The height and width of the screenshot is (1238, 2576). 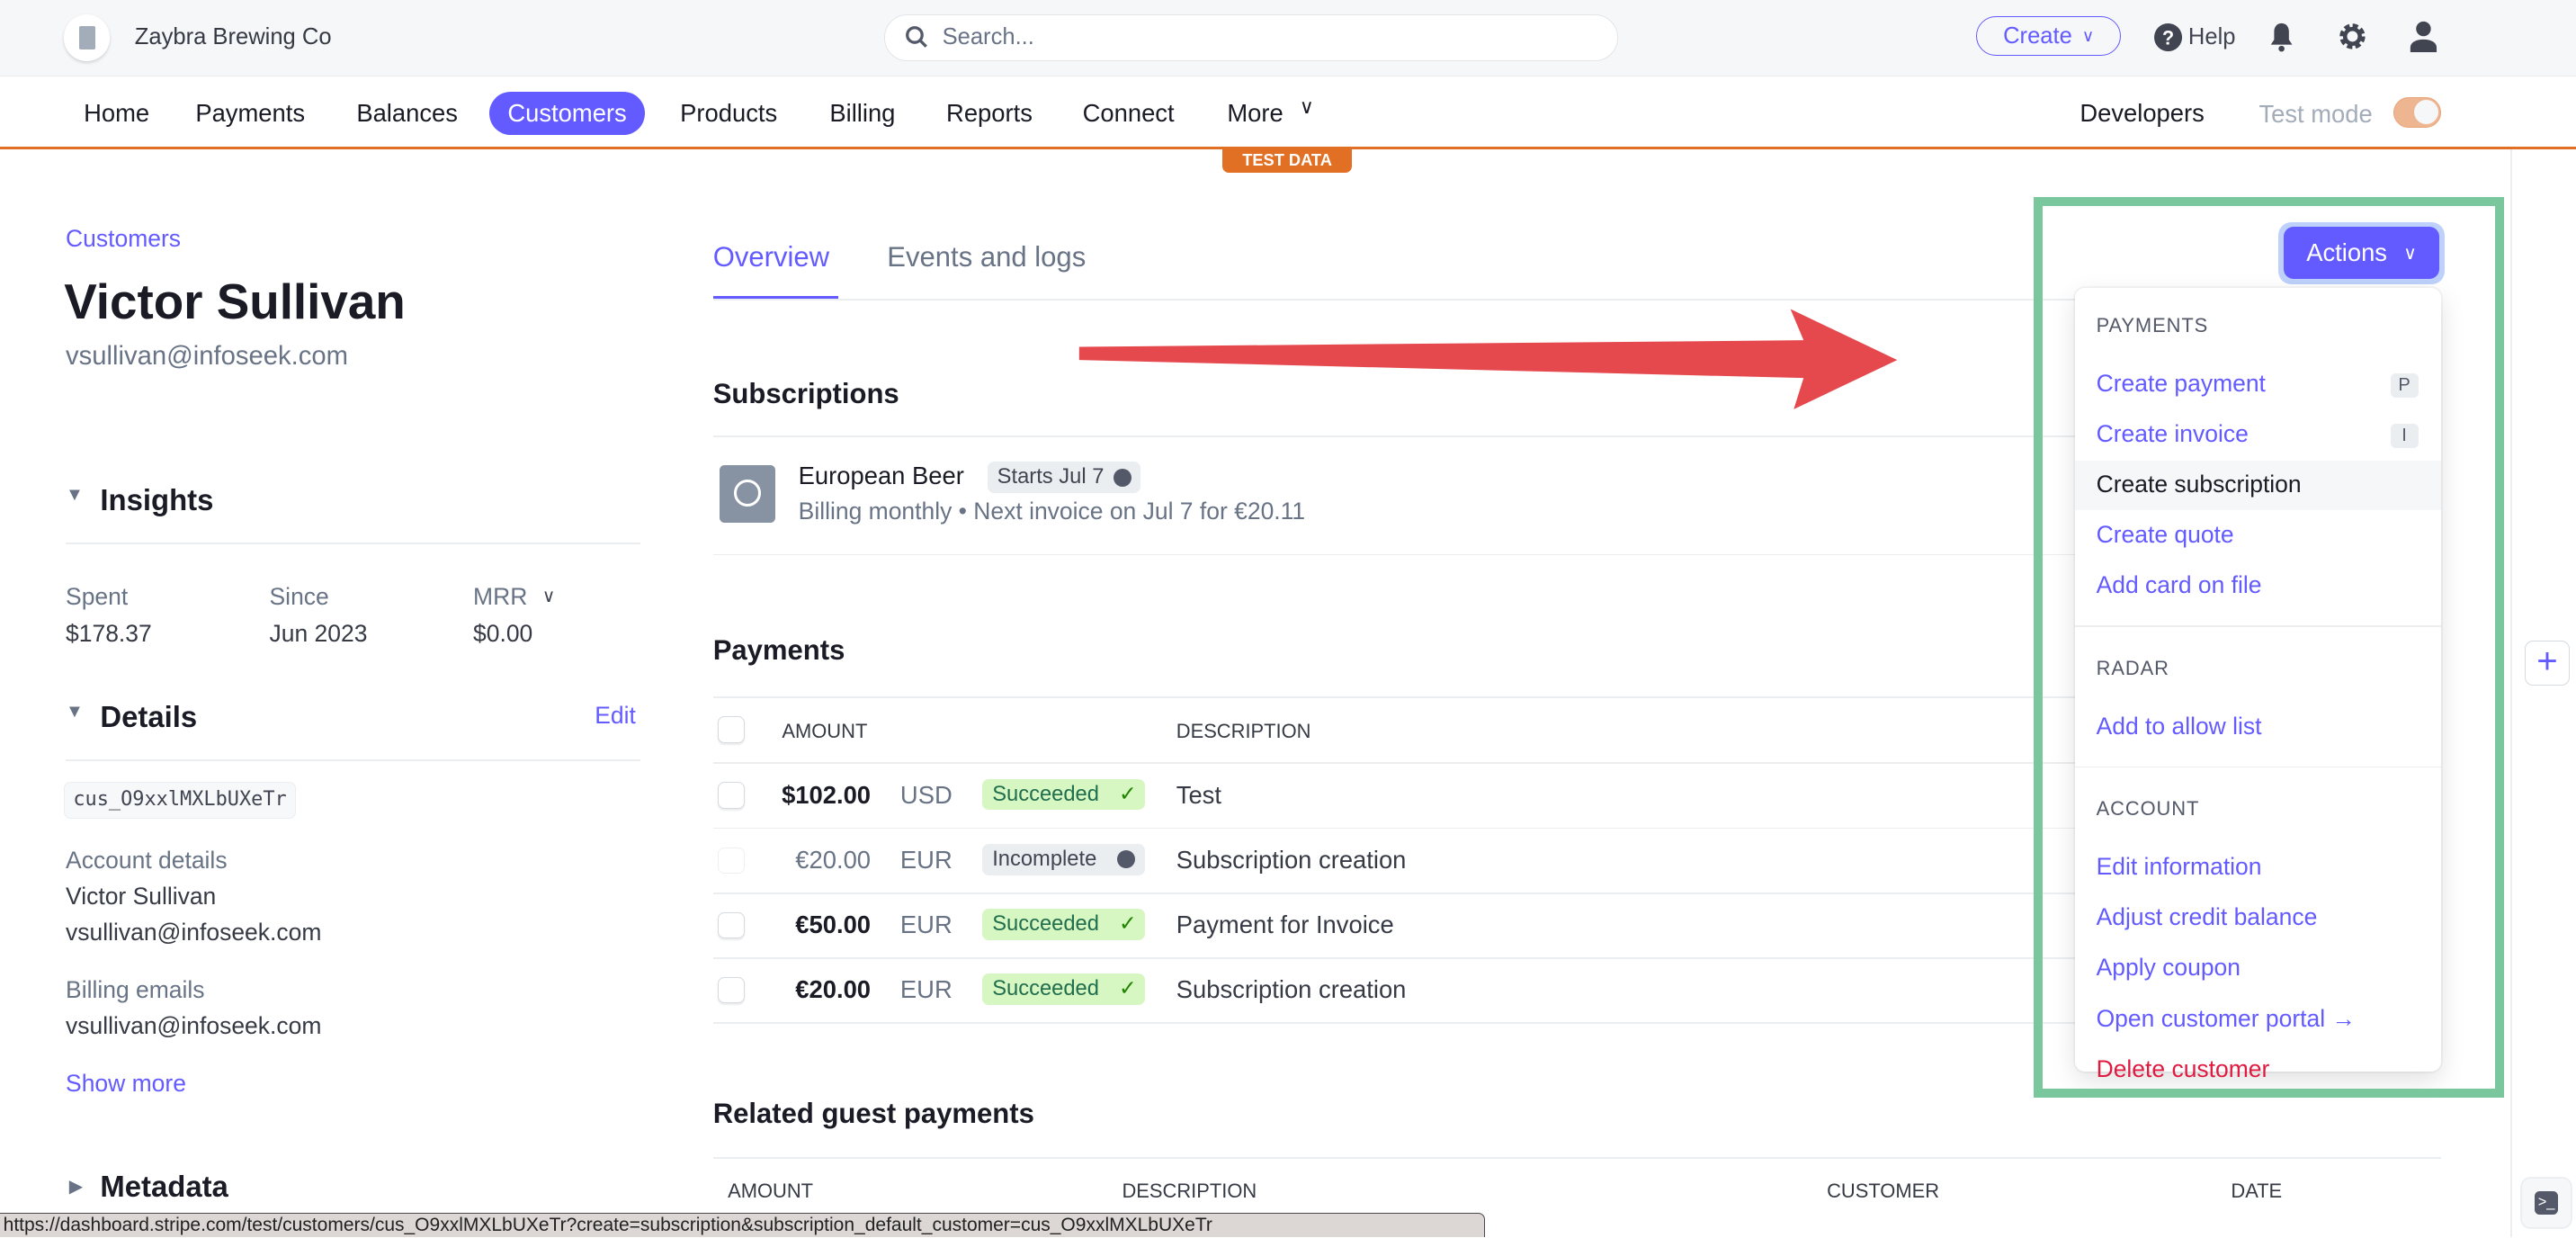 I want to click on nav-products: Products, so click(x=728, y=113).